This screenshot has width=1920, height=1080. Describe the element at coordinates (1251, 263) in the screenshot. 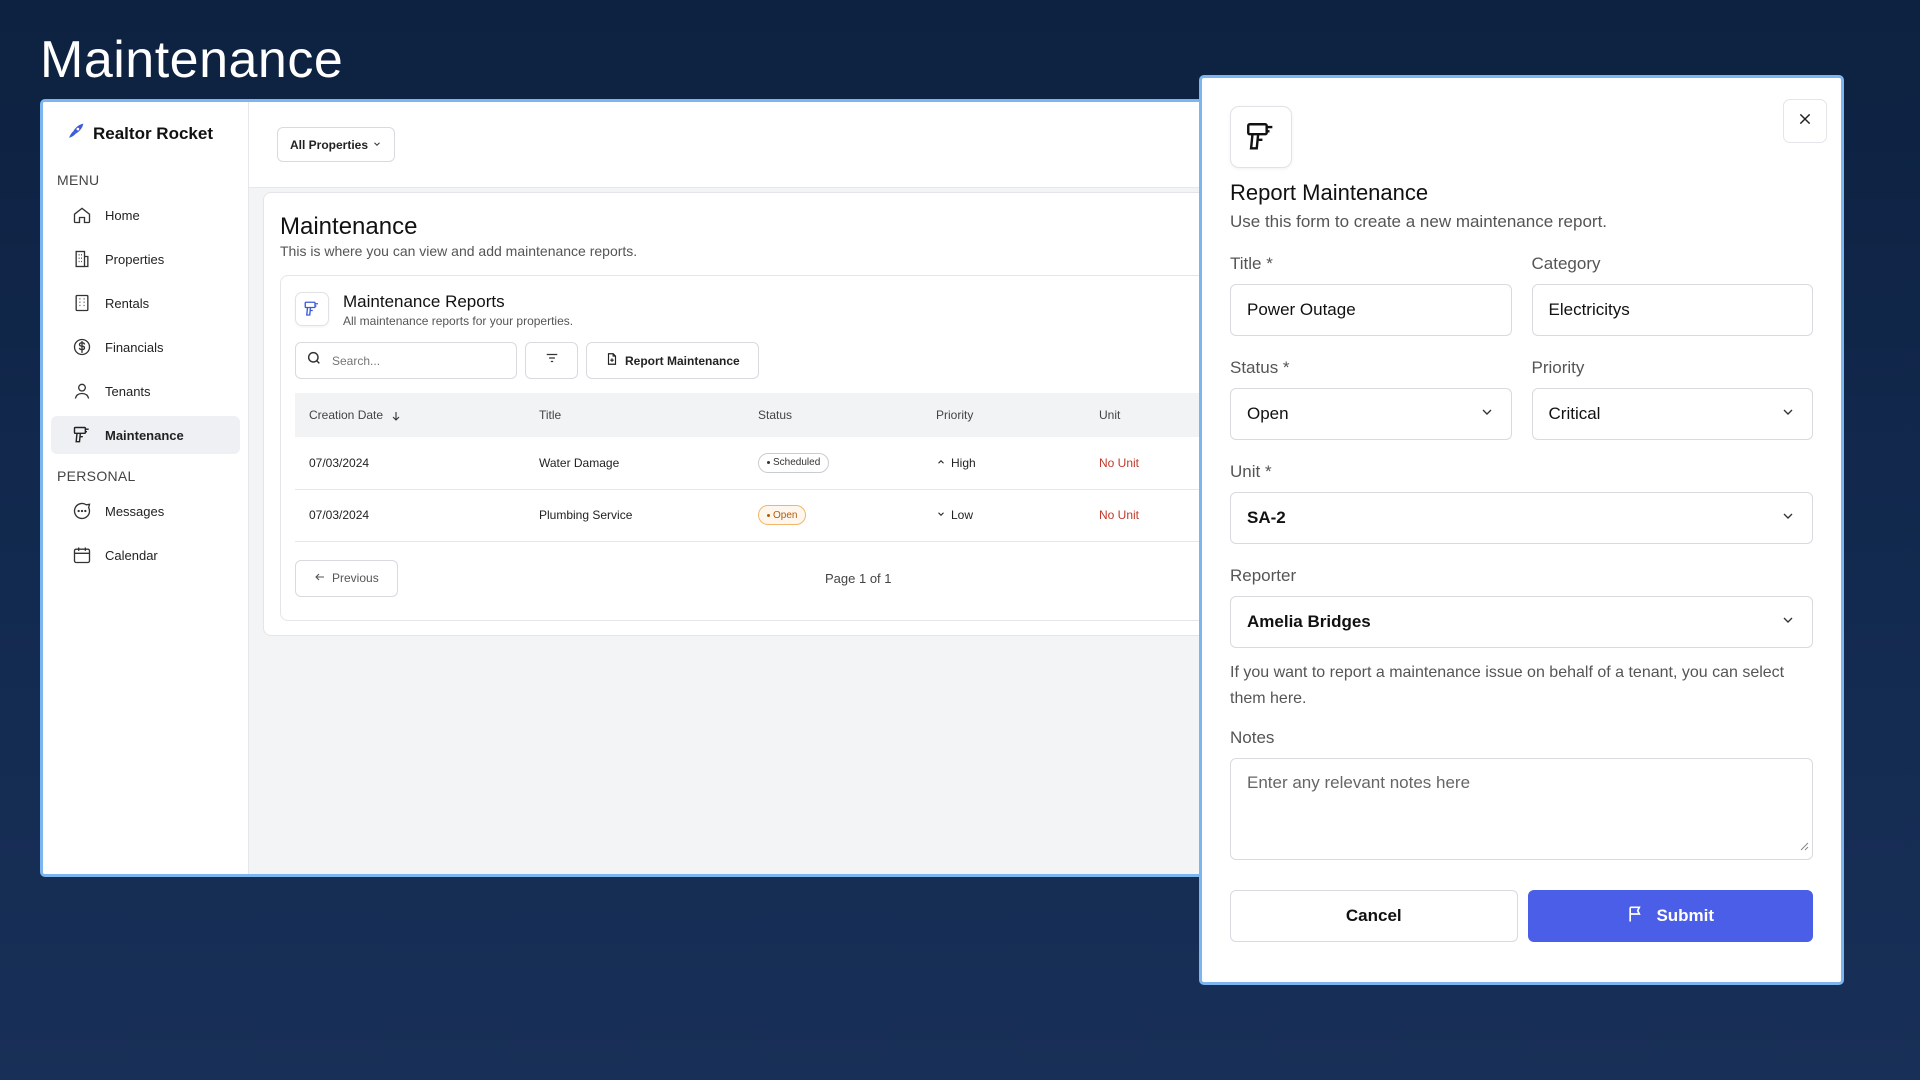

I see `title-field-label: Title *` at that location.